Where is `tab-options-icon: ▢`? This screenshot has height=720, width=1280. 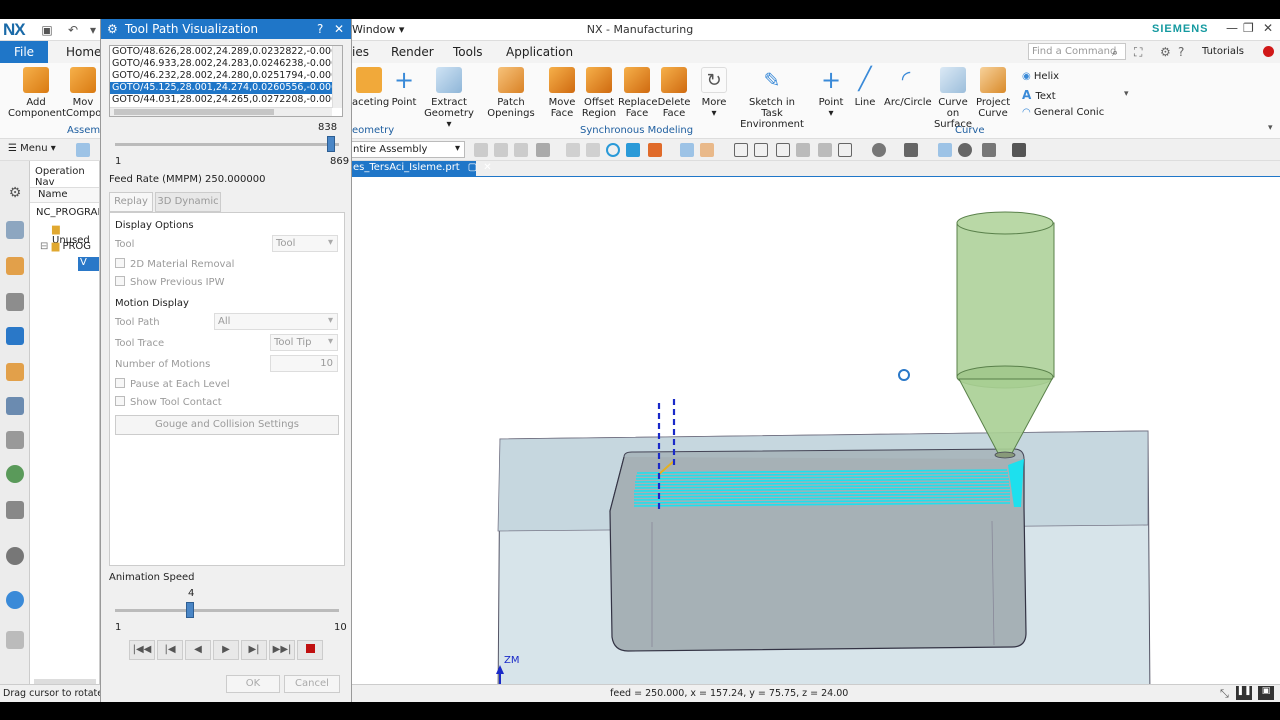
tab-options-icon: ▢ is located at coordinates (472, 167).